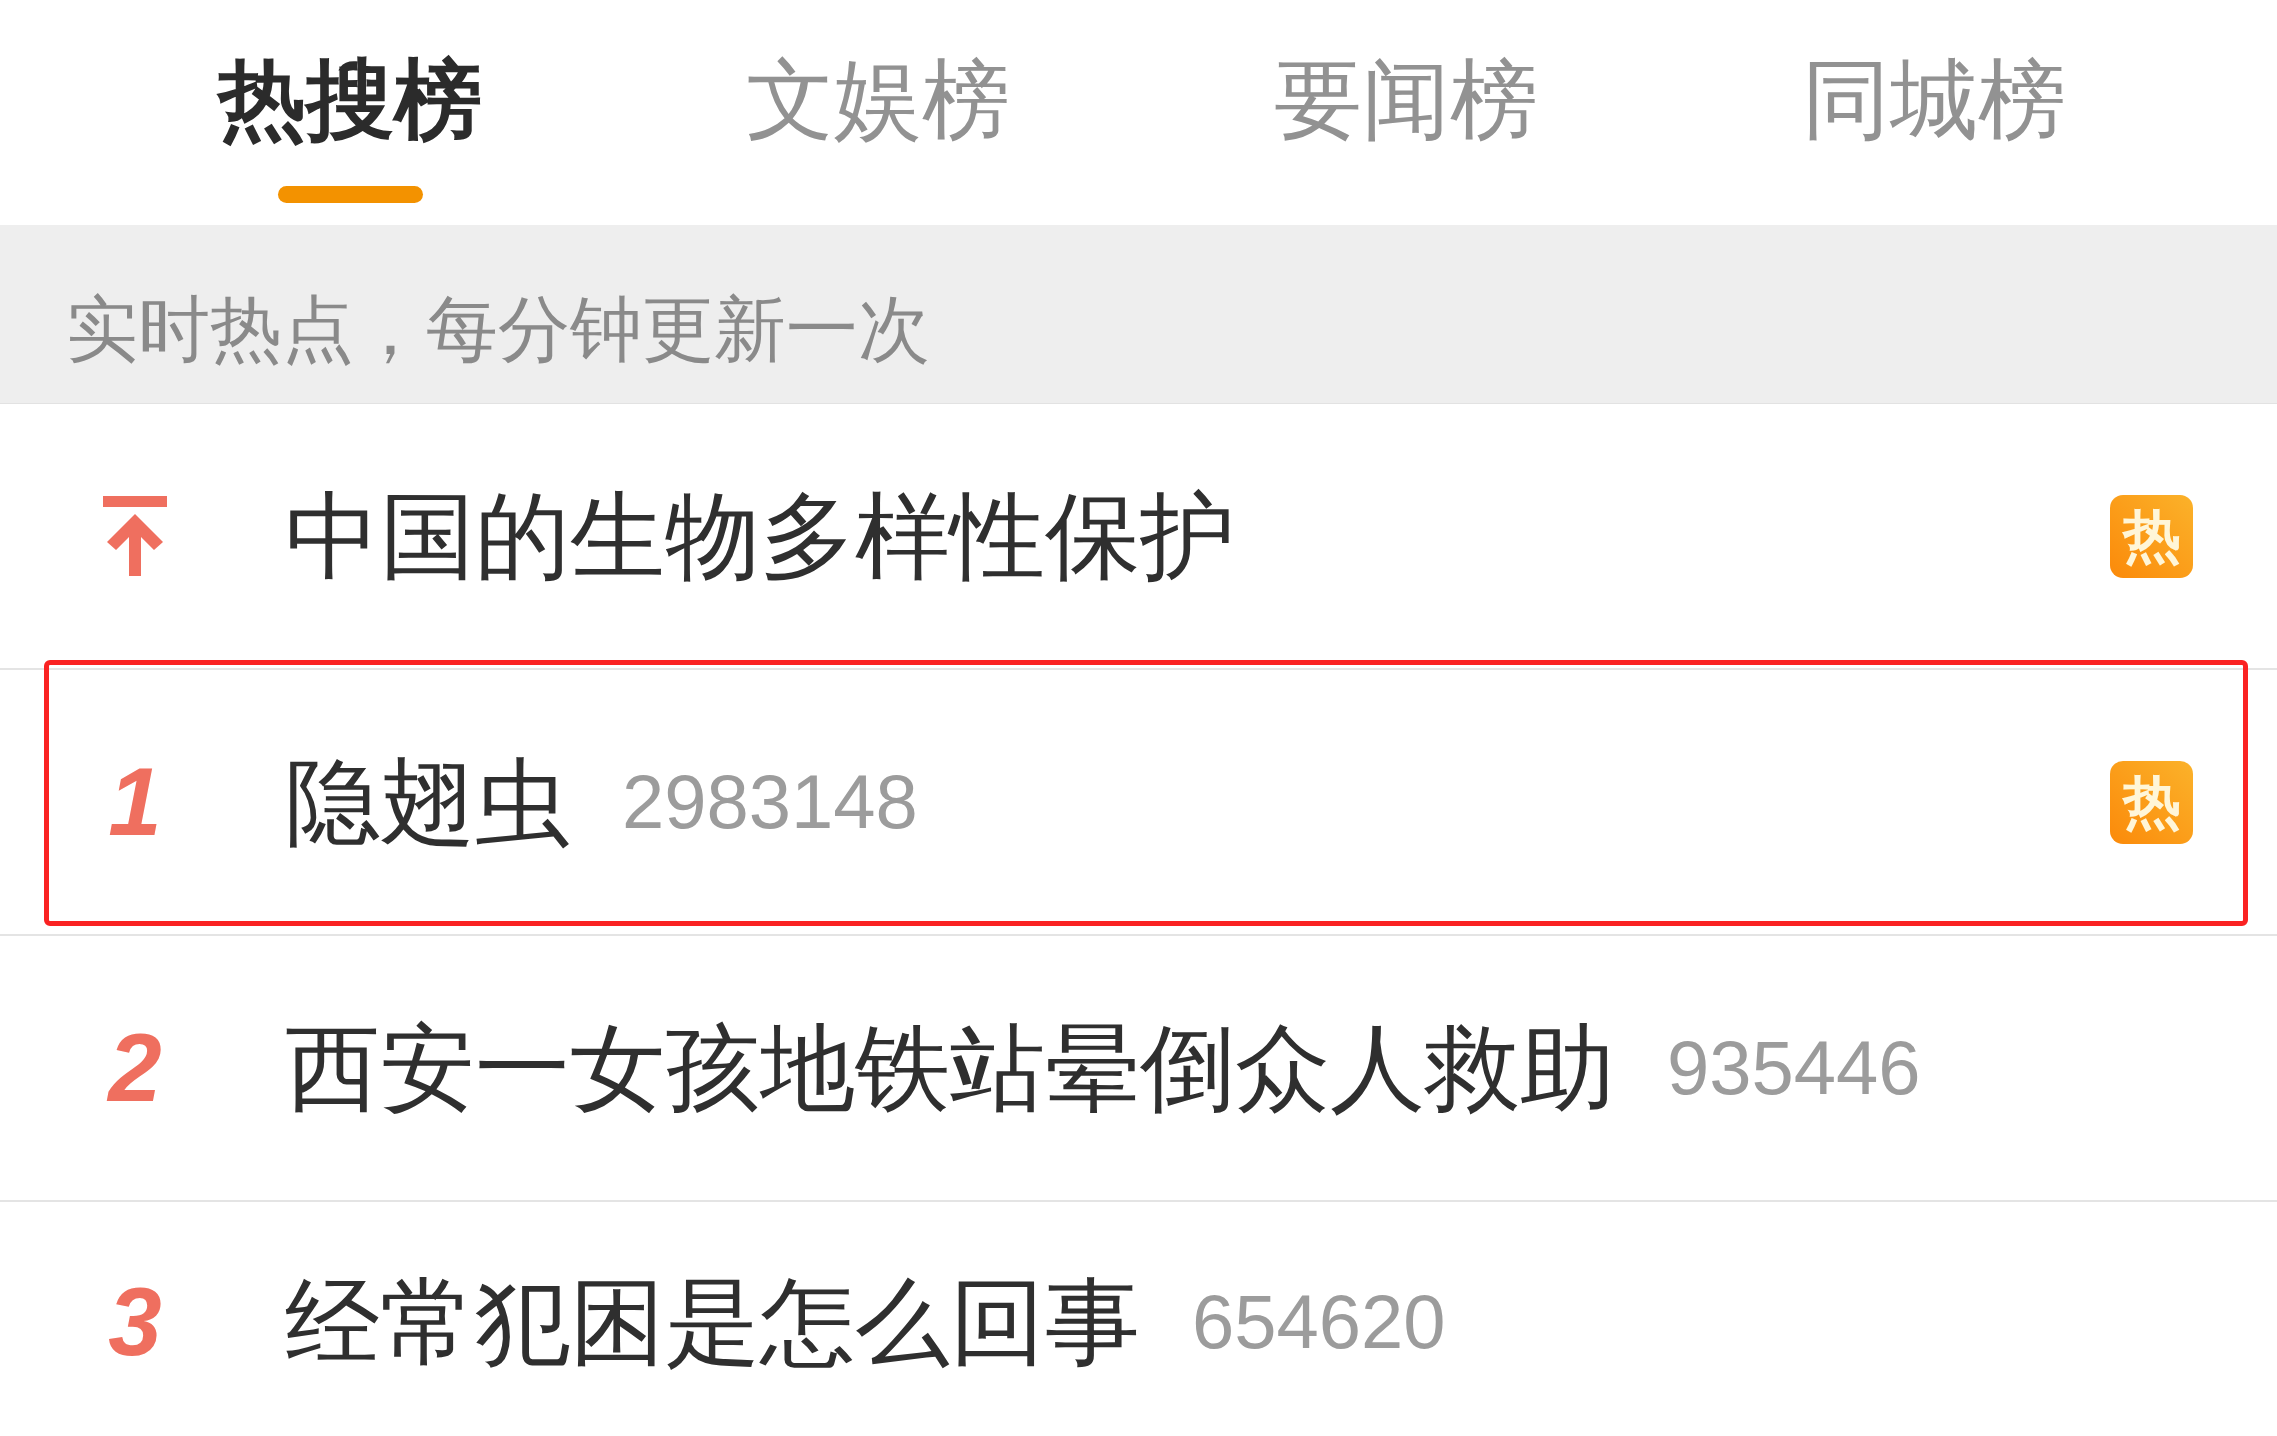 The image size is (2277, 1436). I want to click on heat-count: 654620, so click(1319, 1322).